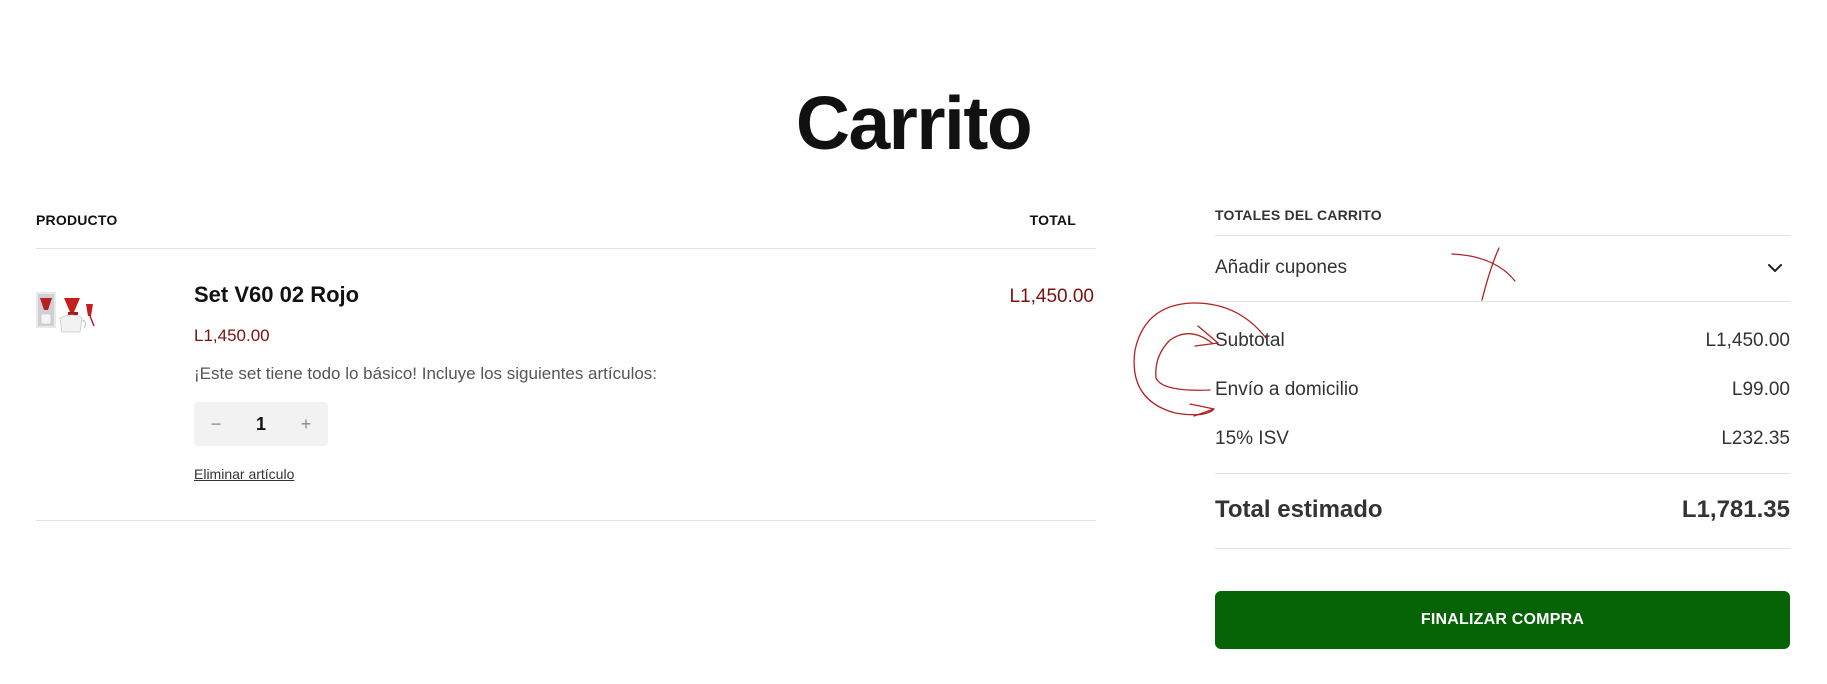 This screenshot has width=1827, height=684. I want to click on add-coupons-label: Añadir cupones, so click(1281, 267).